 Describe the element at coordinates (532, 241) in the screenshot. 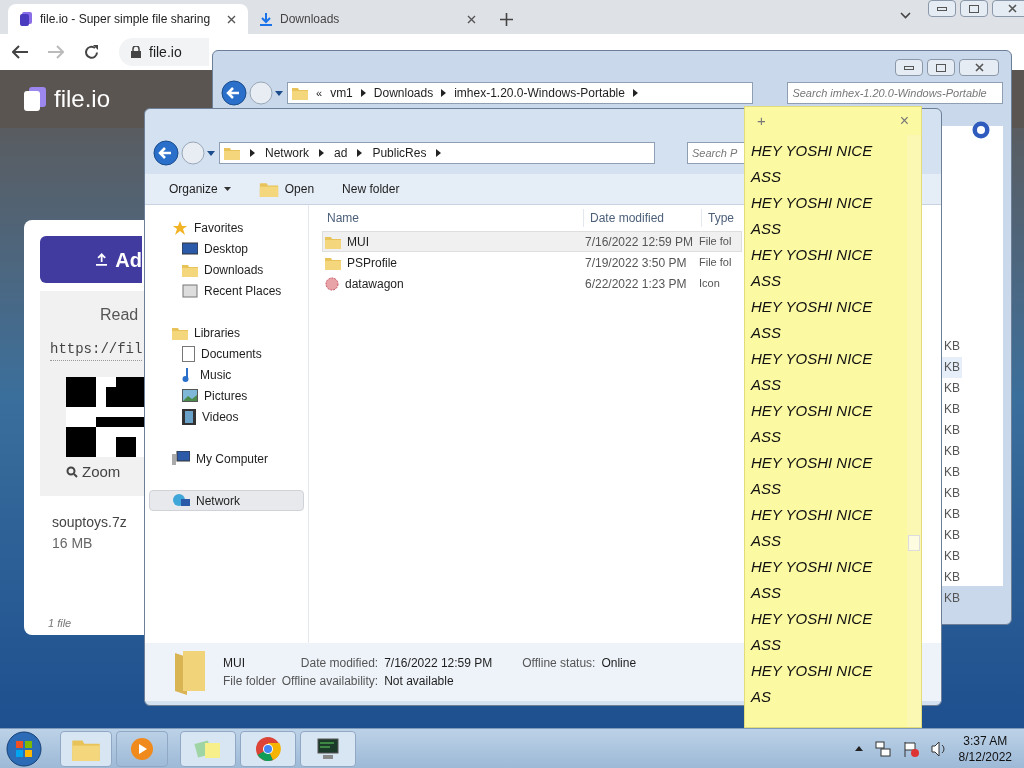

I see `file-row: MUI 7/16/2022 12:59 PM File fol` at that location.